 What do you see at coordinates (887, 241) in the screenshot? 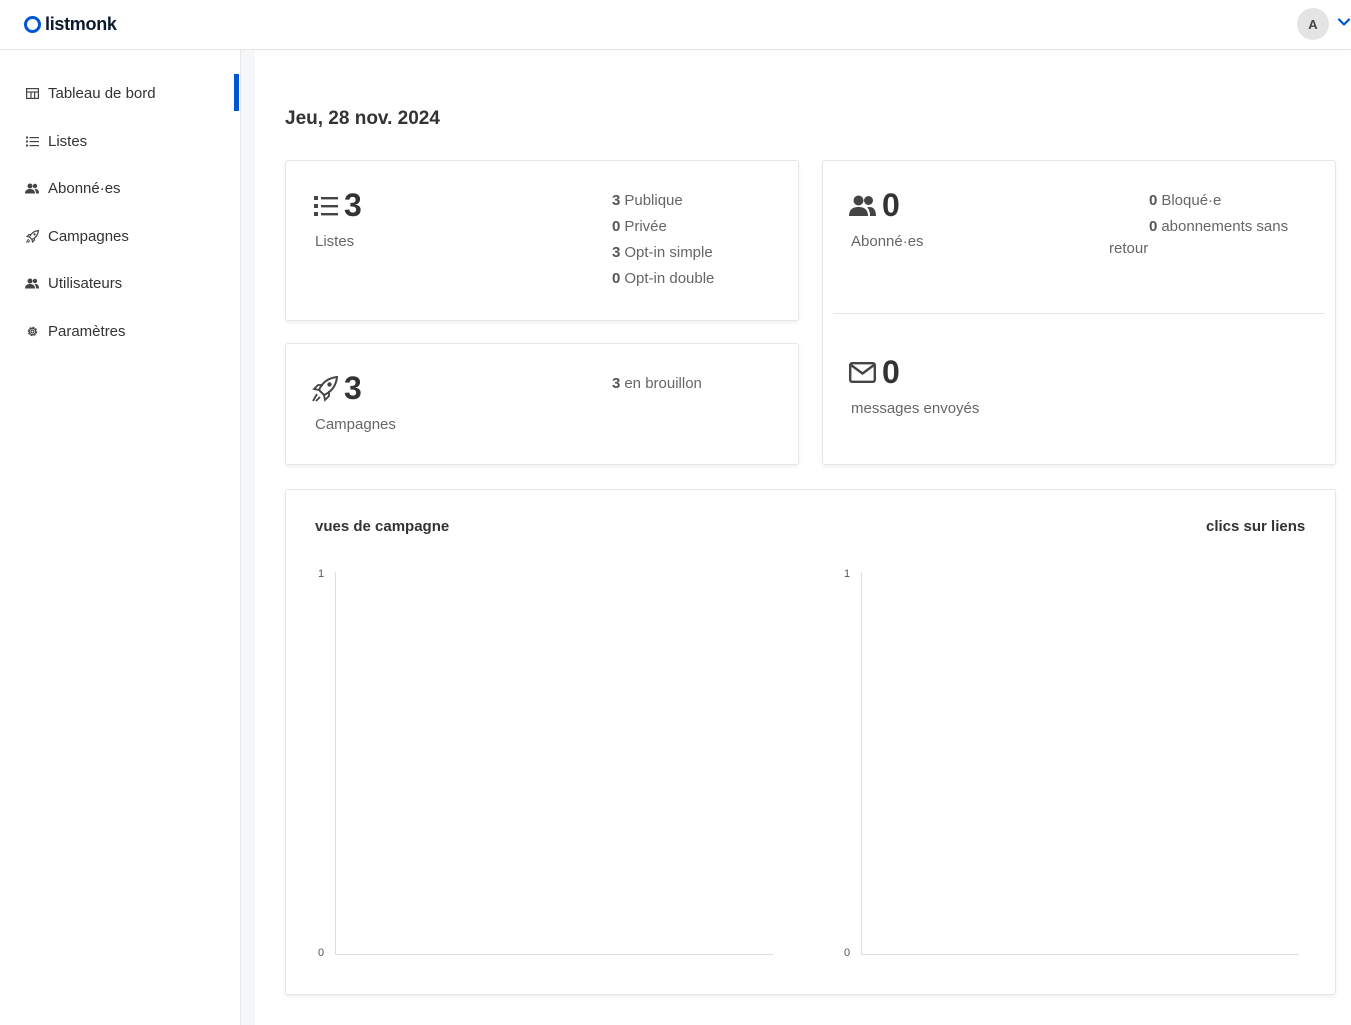
I see `subscribers-label: Abonné·es` at bounding box center [887, 241].